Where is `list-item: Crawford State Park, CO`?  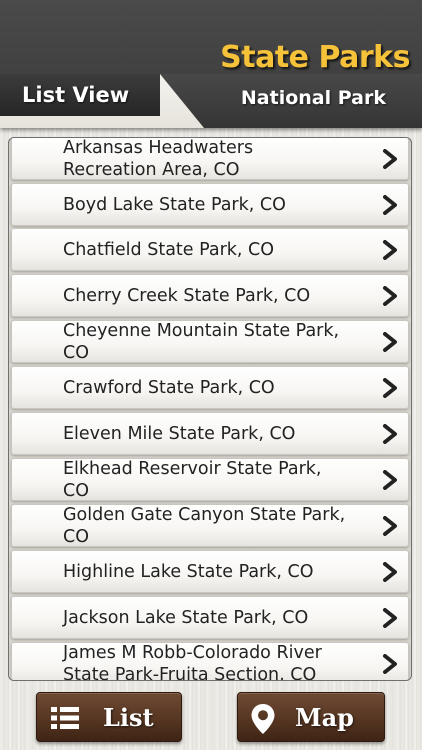
list-item: Crawford State Park, CO is located at coordinates (210, 387).